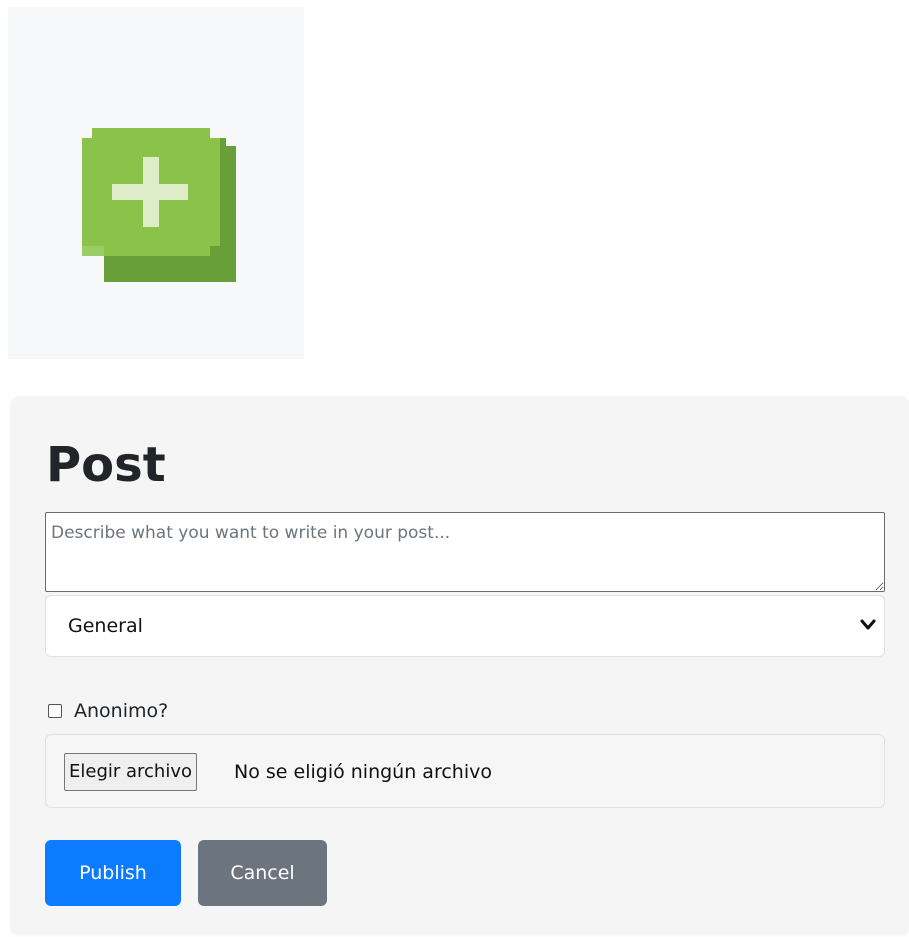 This screenshot has height=937, width=909. What do you see at coordinates (363, 772) in the screenshot?
I see `file-status-text: No se eligió ningún archivo` at bounding box center [363, 772].